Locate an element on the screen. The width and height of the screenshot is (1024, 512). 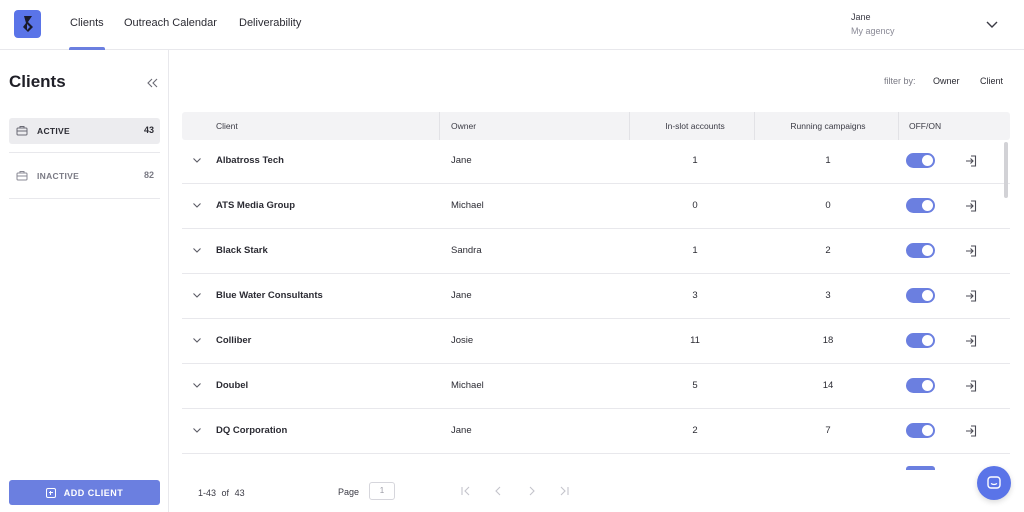
collapse-double-chevron-icon is located at coordinates (152, 83).